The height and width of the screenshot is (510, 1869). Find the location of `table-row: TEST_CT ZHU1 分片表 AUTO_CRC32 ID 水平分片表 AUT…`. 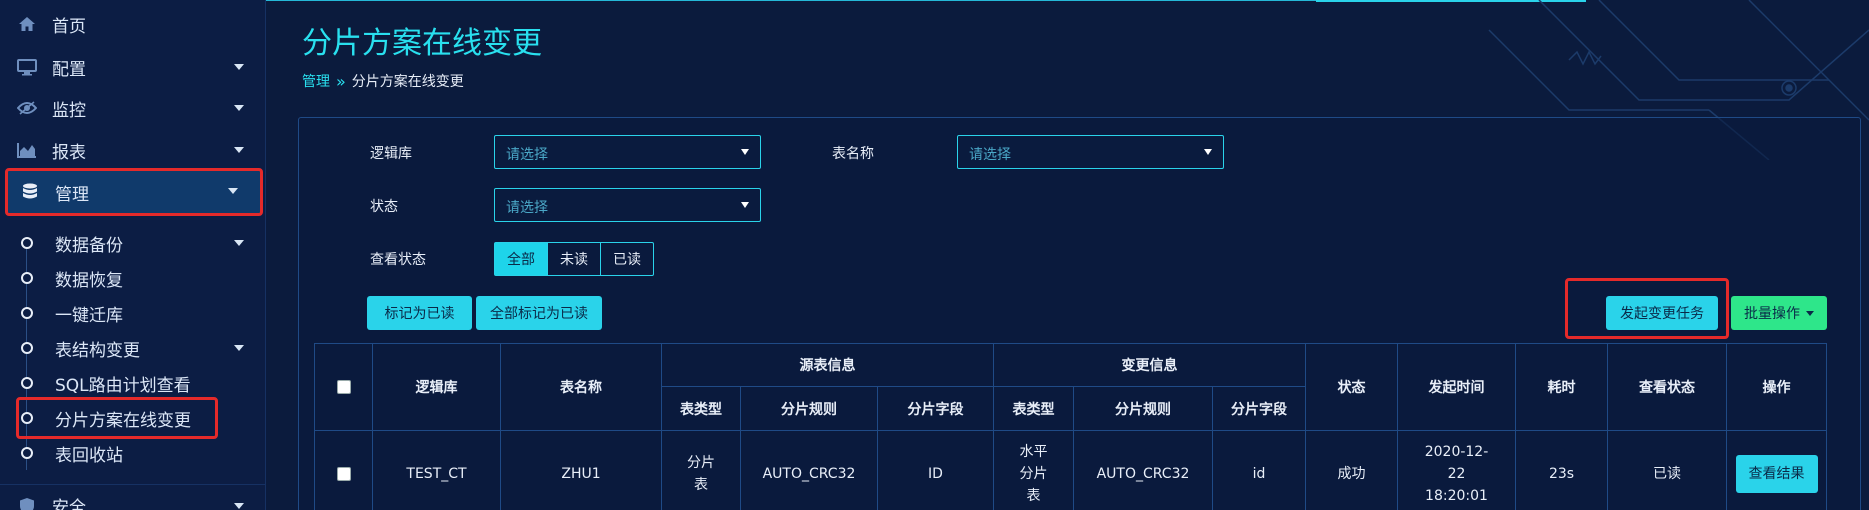

table-row: TEST_CT ZHU1 分片表 AUTO_CRC32 ID 水平分片表 AUT… is located at coordinates (1070, 470).